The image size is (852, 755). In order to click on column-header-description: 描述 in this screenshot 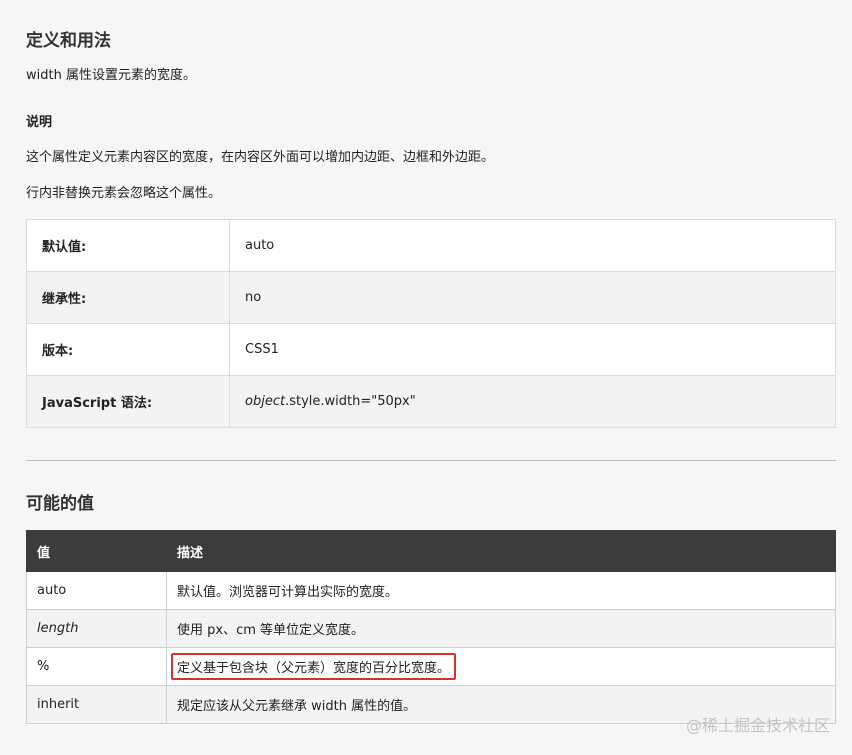, I will do `click(501, 551)`.